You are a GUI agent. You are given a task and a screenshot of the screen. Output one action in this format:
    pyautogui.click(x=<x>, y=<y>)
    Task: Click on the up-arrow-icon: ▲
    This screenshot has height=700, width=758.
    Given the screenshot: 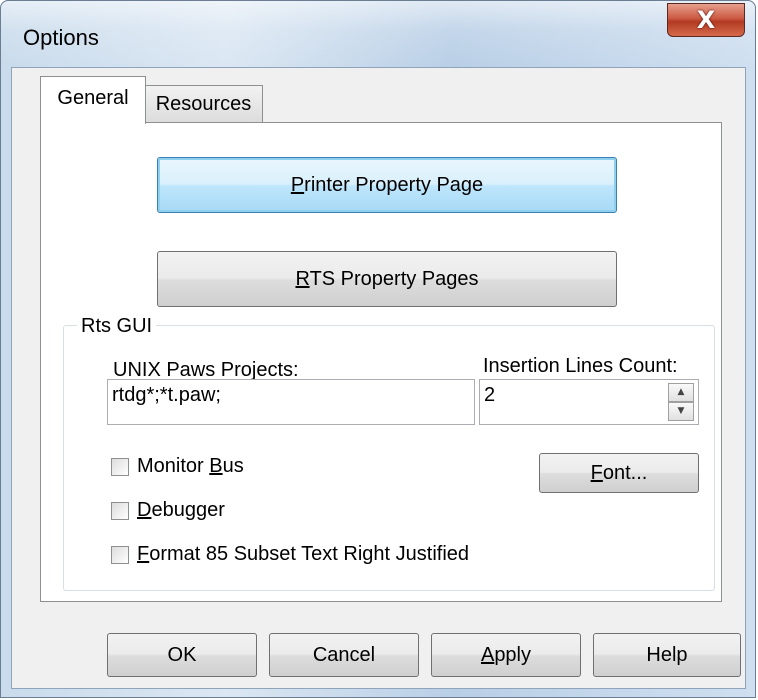 What is the action you would take?
    pyautogui.click(x=681, y=392)
    